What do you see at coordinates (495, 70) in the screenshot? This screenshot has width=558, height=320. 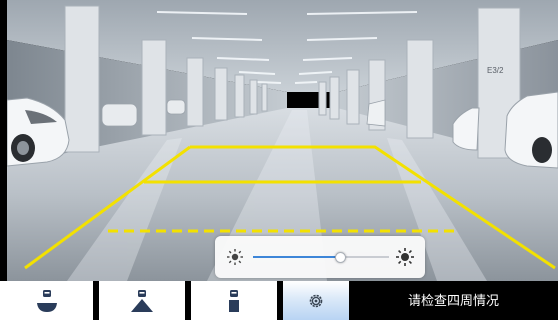 I see `pillar-sign: E3/2` at bounding box center [495, 70].